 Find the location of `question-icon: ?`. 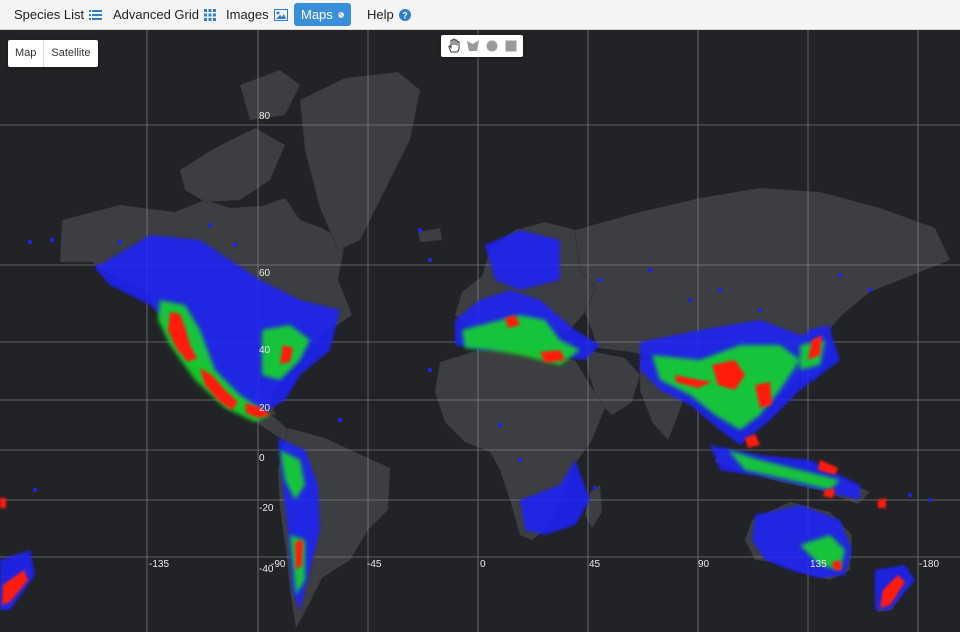

question-icon: ? is located at coordinates (404, 14).